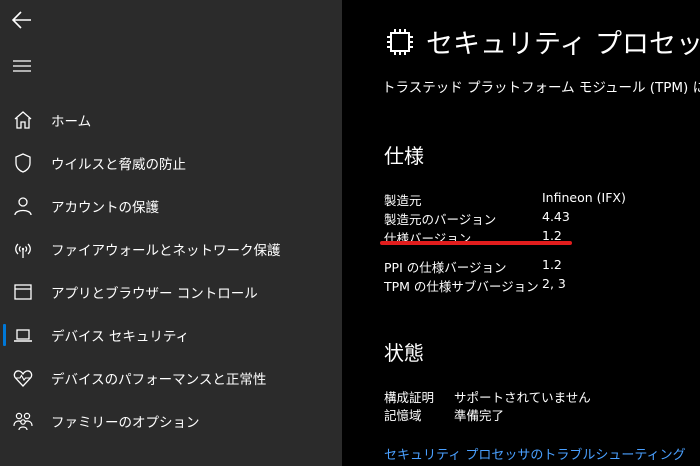 The image size is (700, 466). What do you see at coordinates (23, 335) in the screenshot?
I see `laptop-icon` at bounding box center [23, 335].